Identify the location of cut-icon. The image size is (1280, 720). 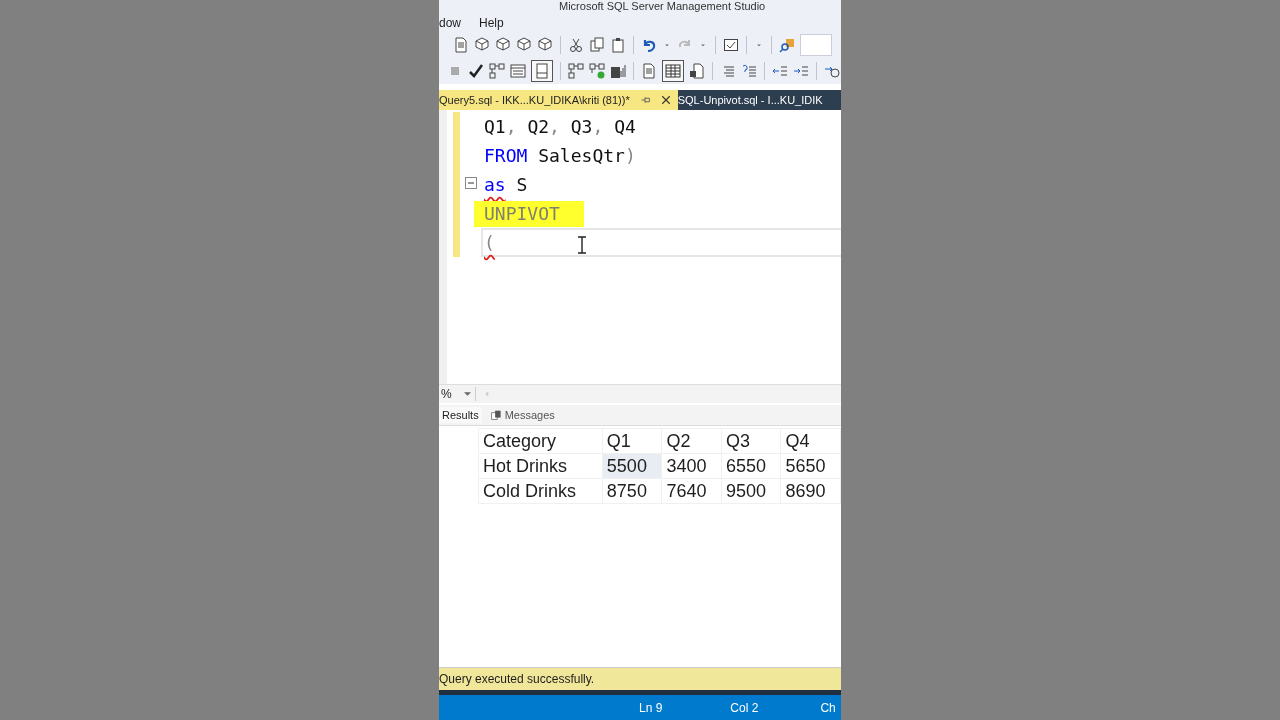
(576, 45).